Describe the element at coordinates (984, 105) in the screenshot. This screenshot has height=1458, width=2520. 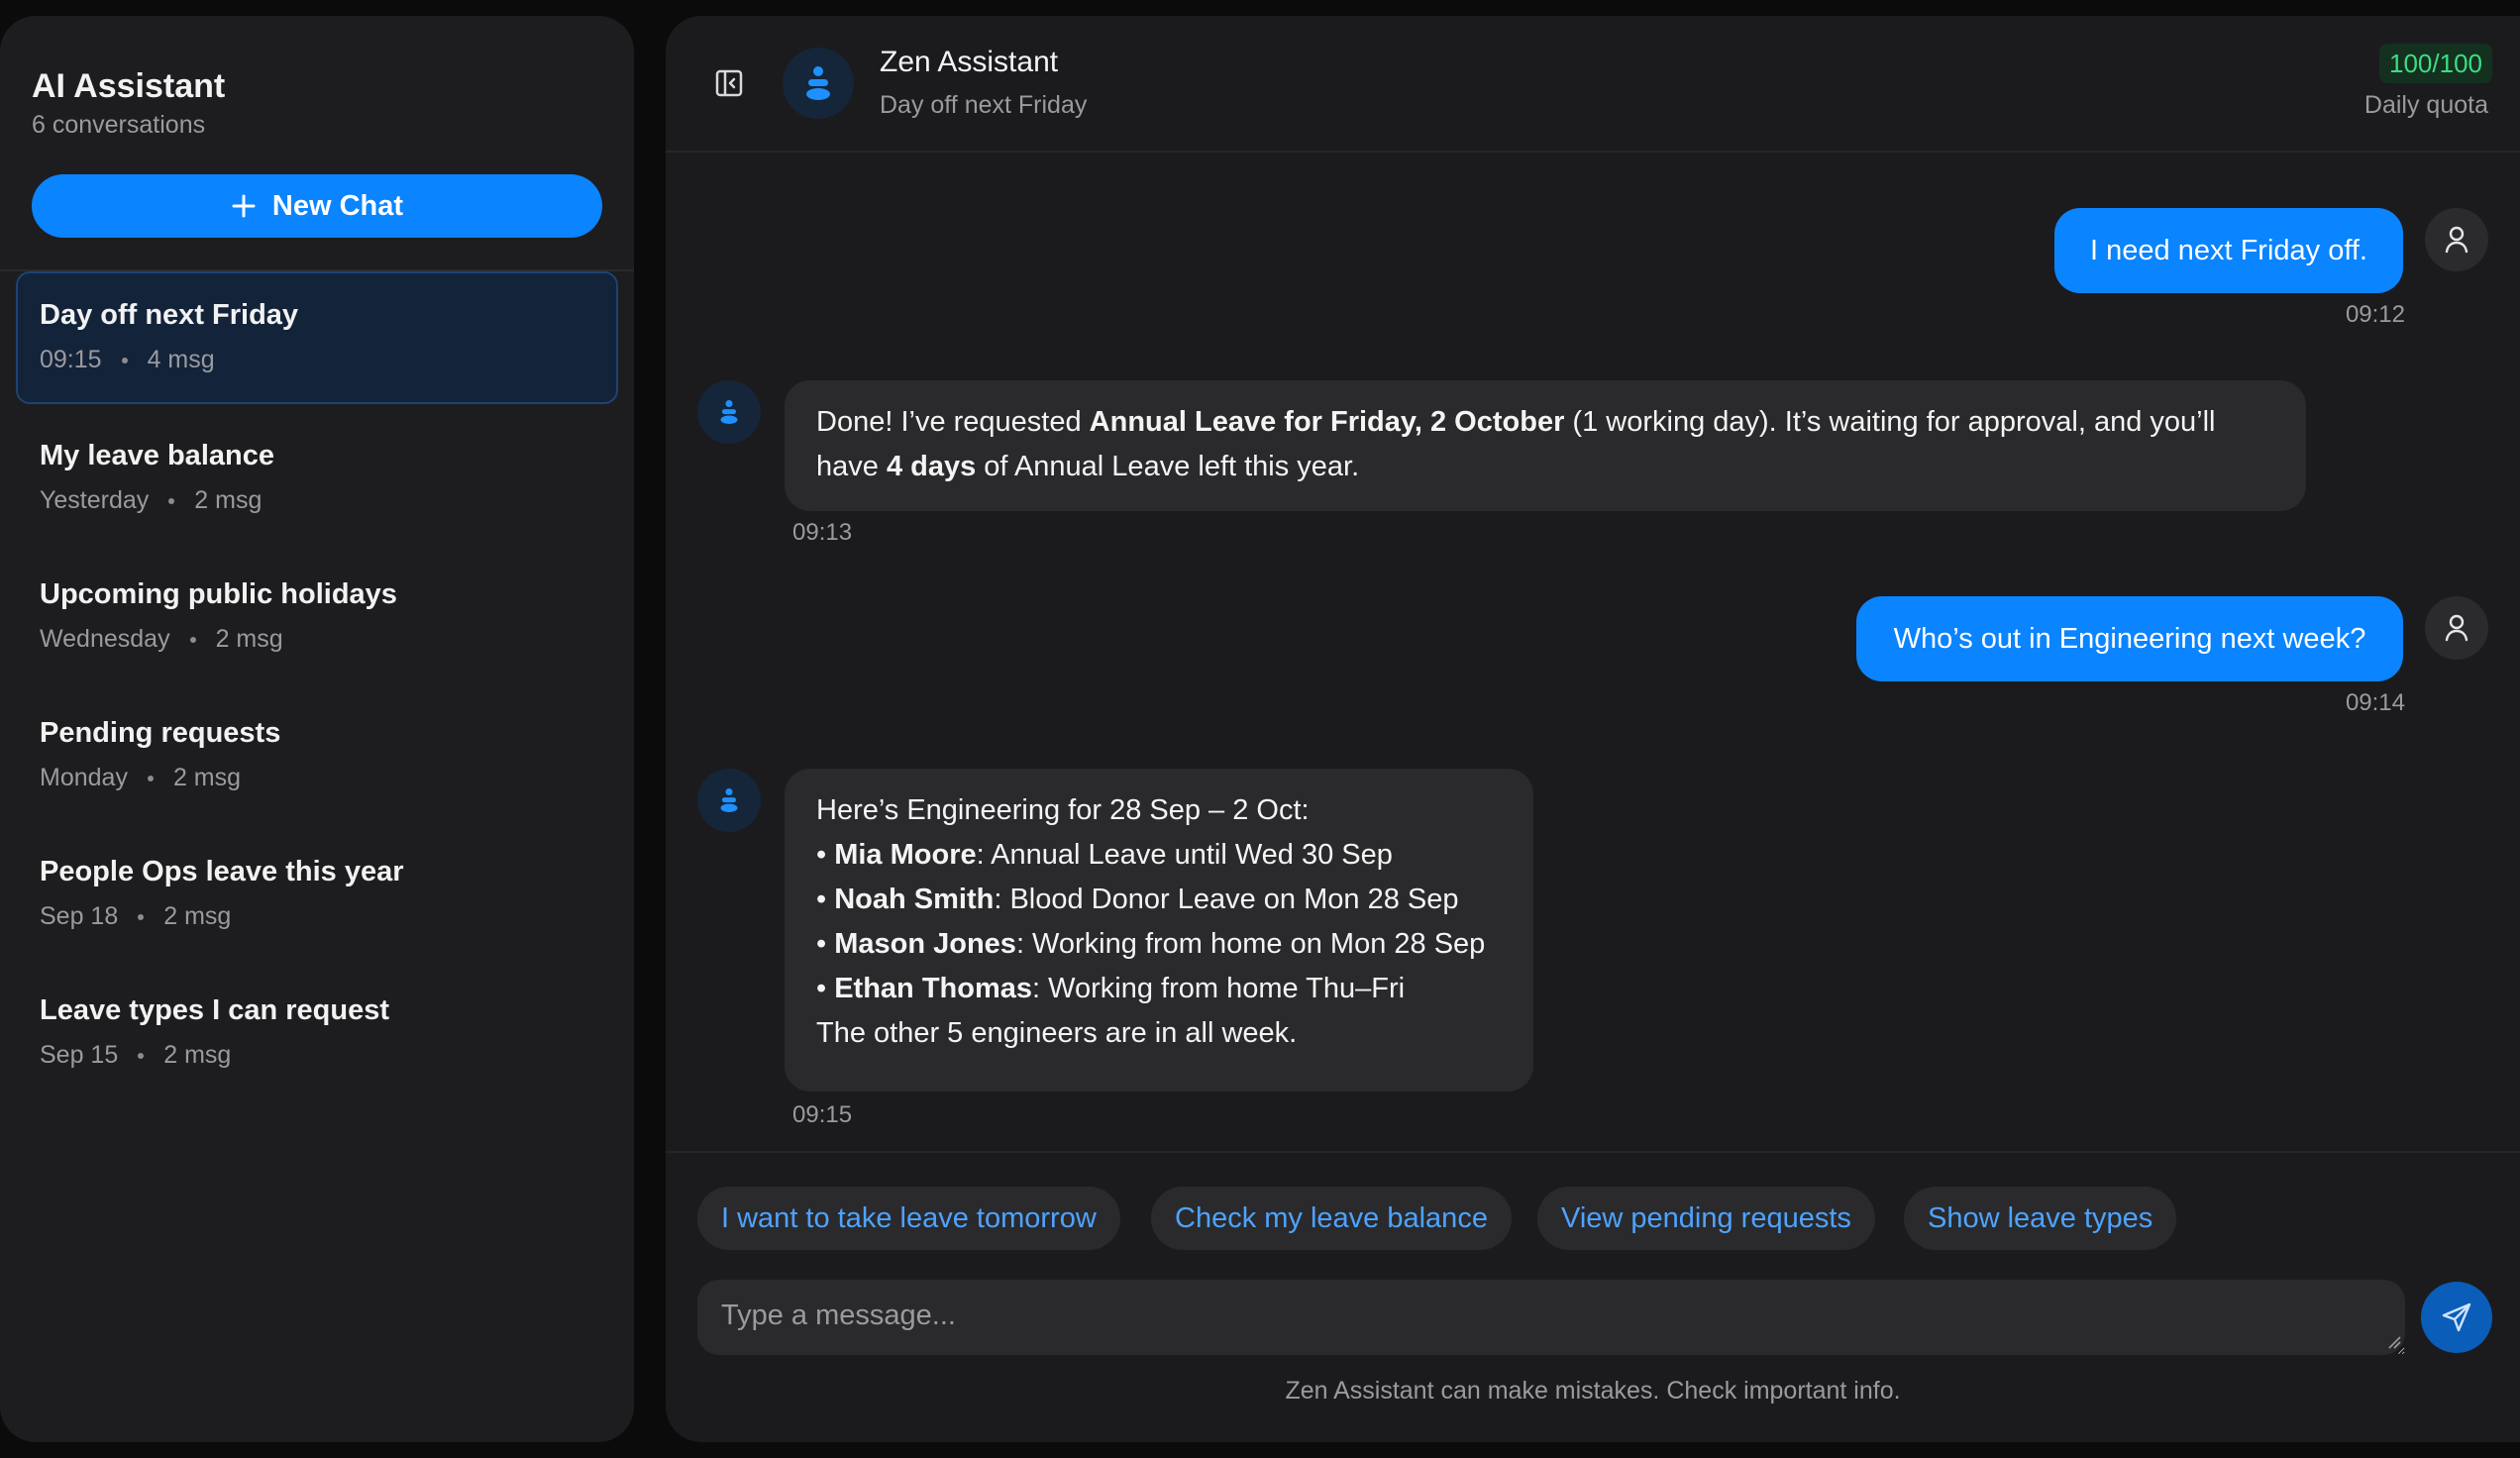
I see `conversation-subtitle: Day off next Friday` at that location.